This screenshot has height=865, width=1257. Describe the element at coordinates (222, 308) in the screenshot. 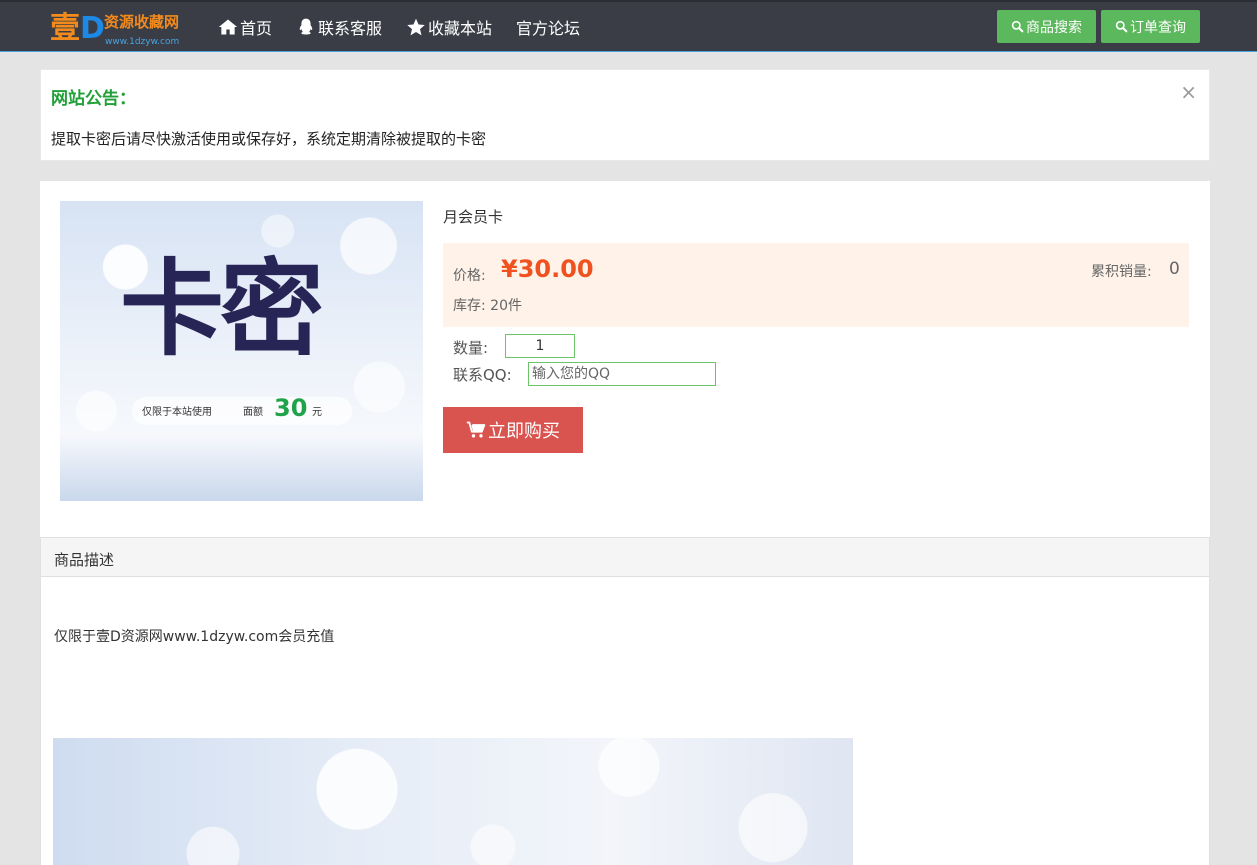

I see `product-image-big-text: 卡密` at that location.